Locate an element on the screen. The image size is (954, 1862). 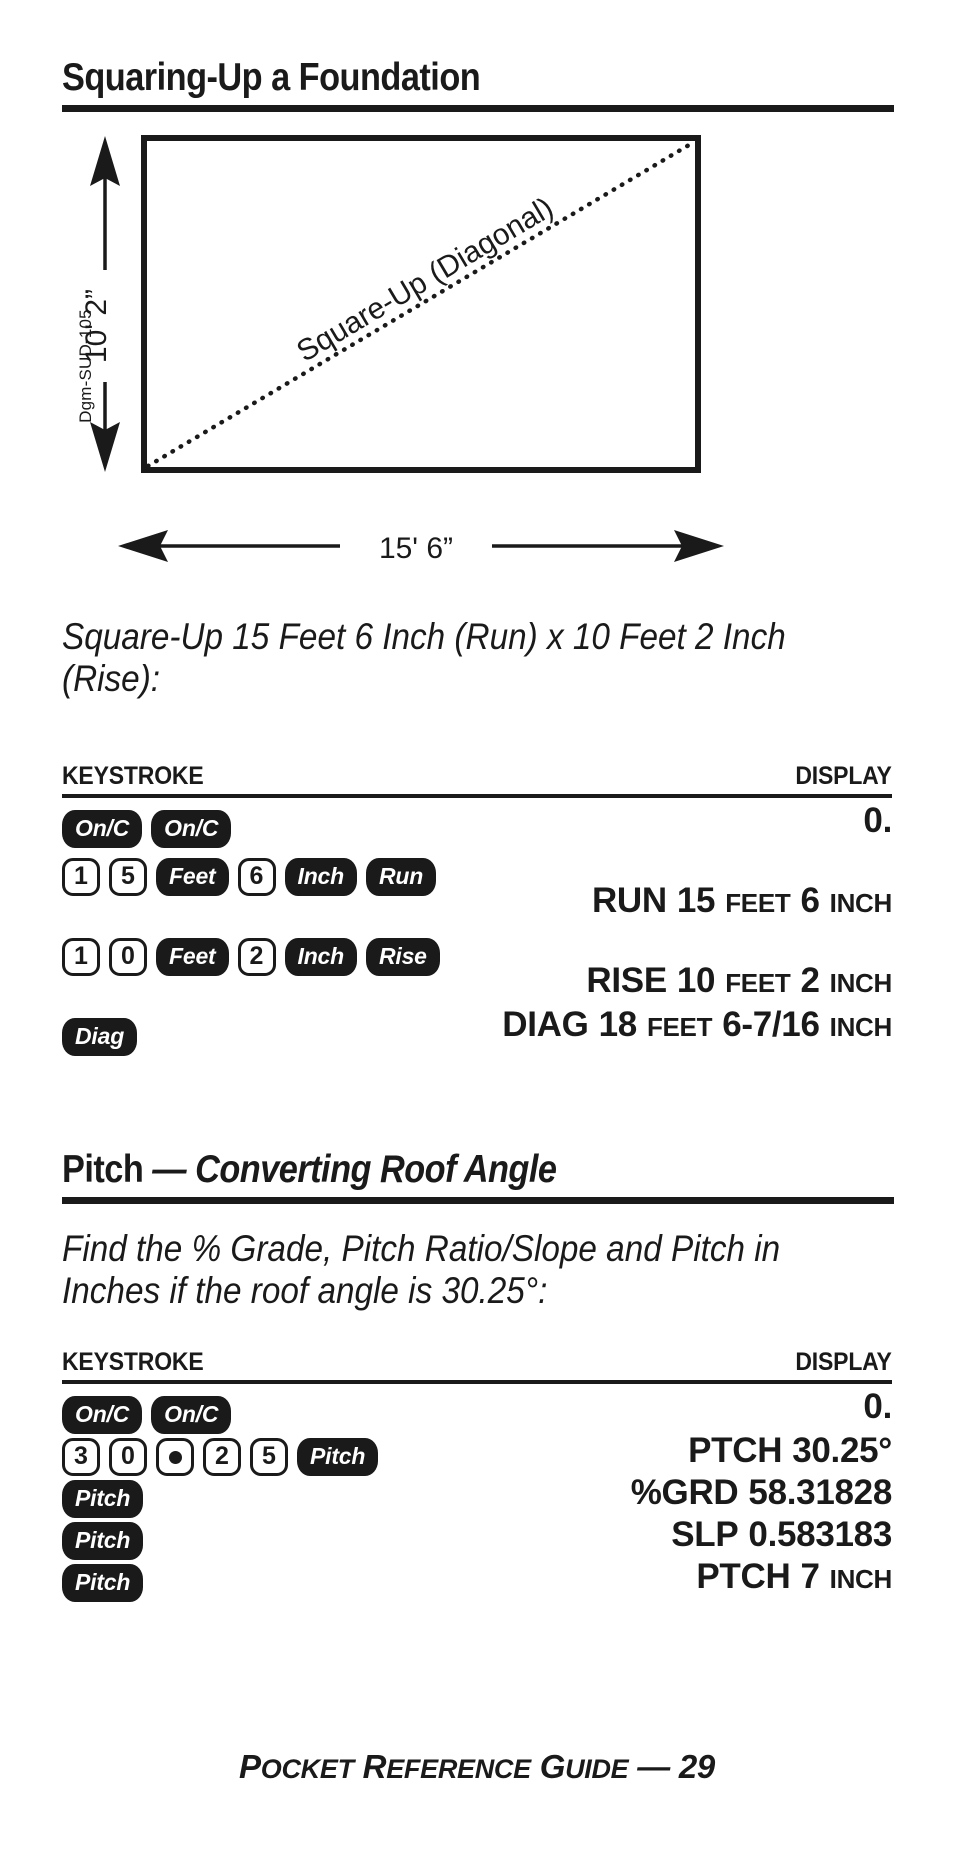
section-heading-pitch: Pitch — Converting Roof Angle is located at coordinates (478, 1176).